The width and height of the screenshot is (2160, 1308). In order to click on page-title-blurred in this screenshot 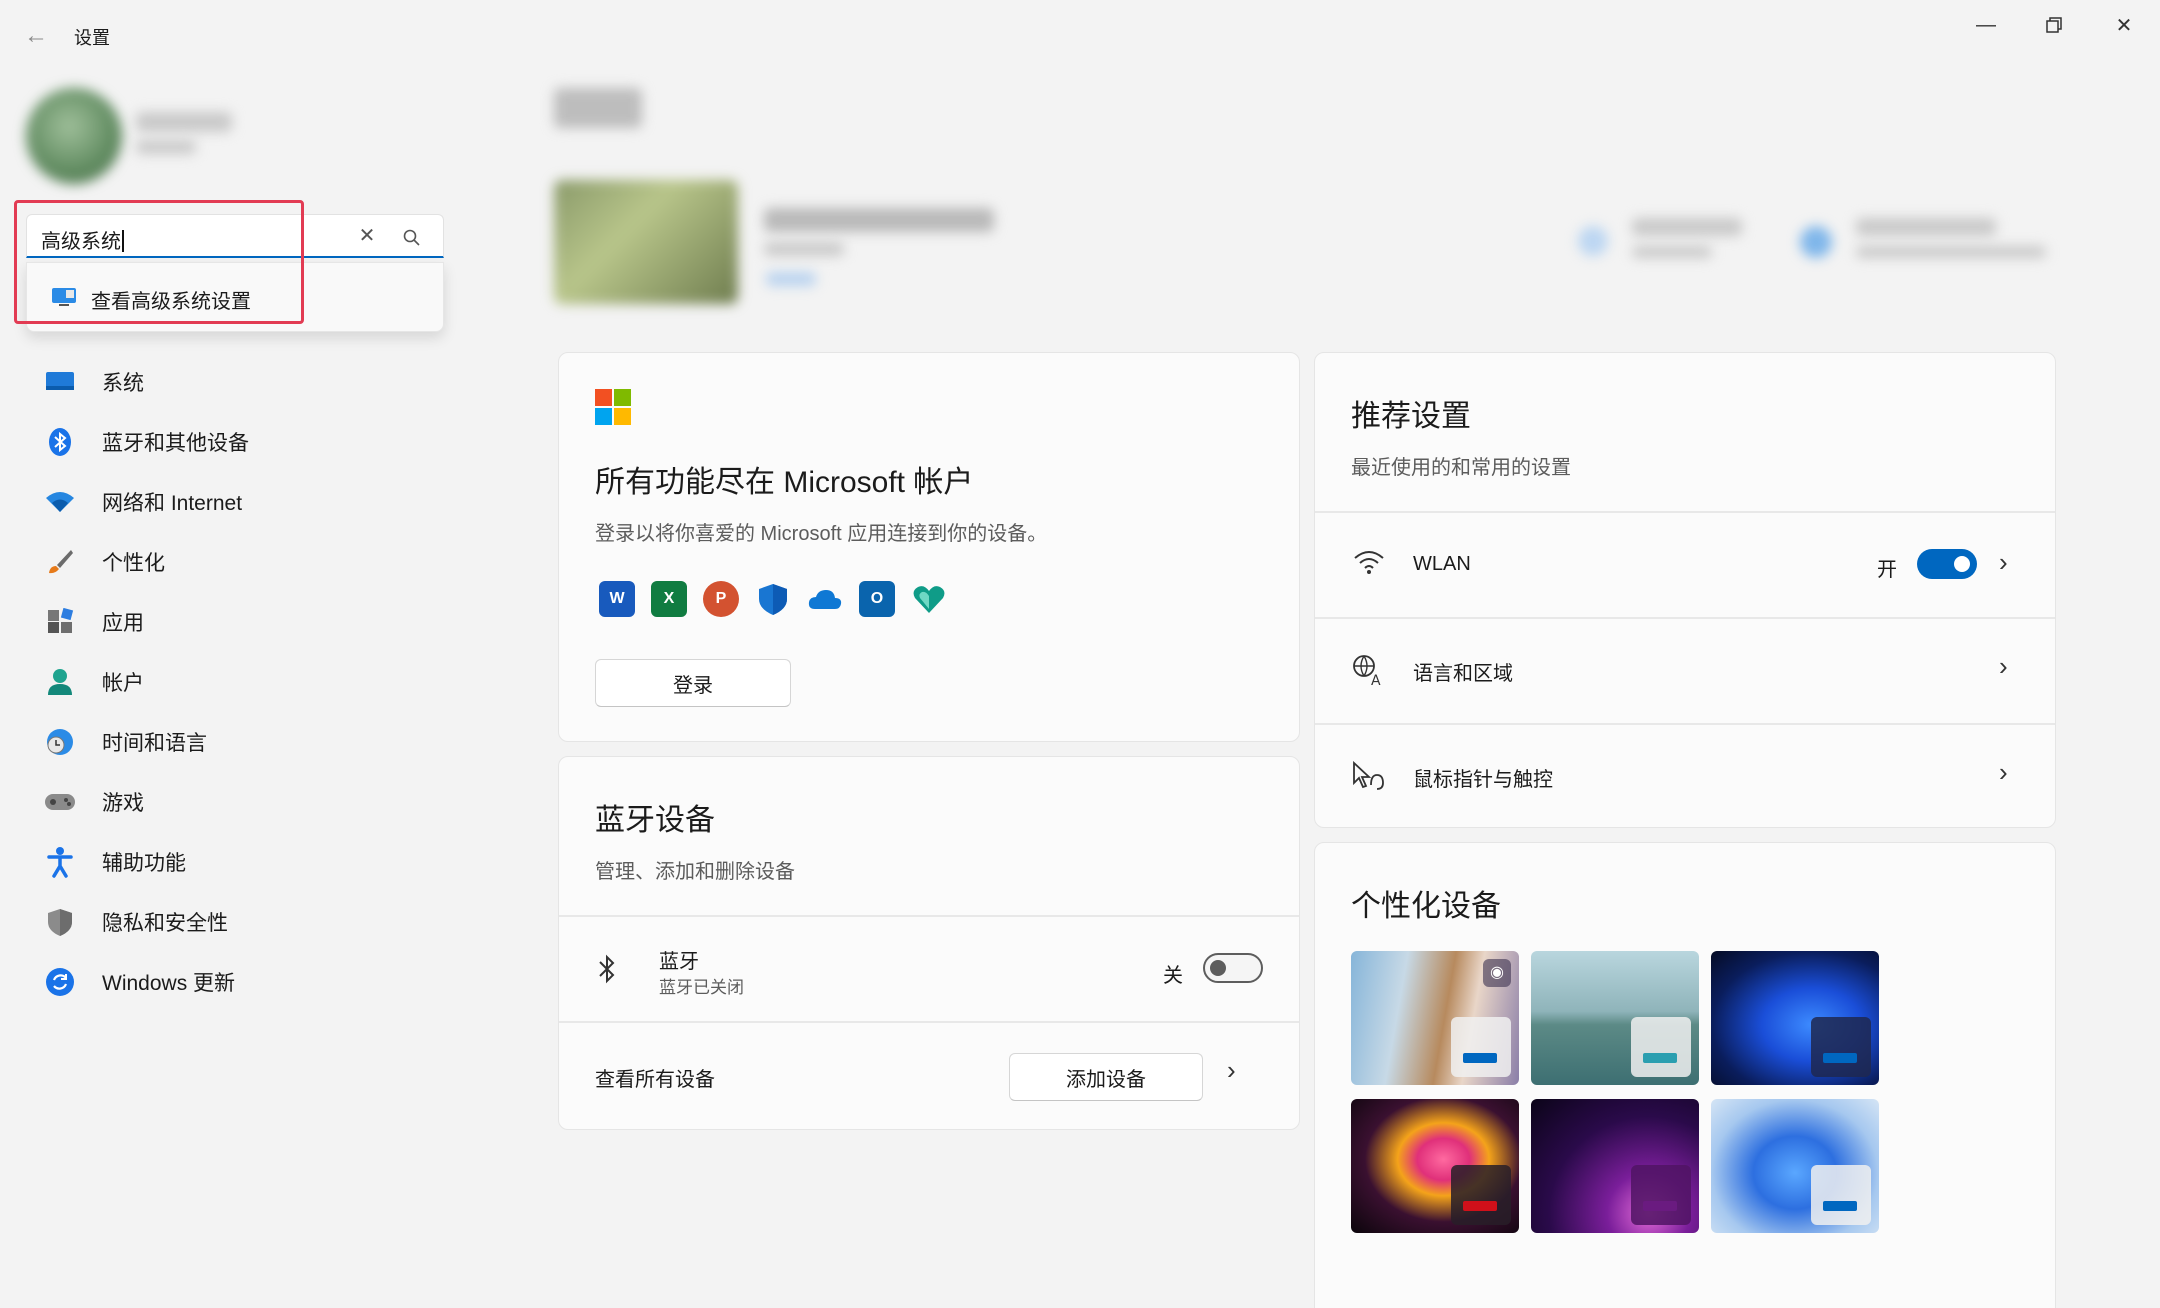, I will do `click(598, 108)`.